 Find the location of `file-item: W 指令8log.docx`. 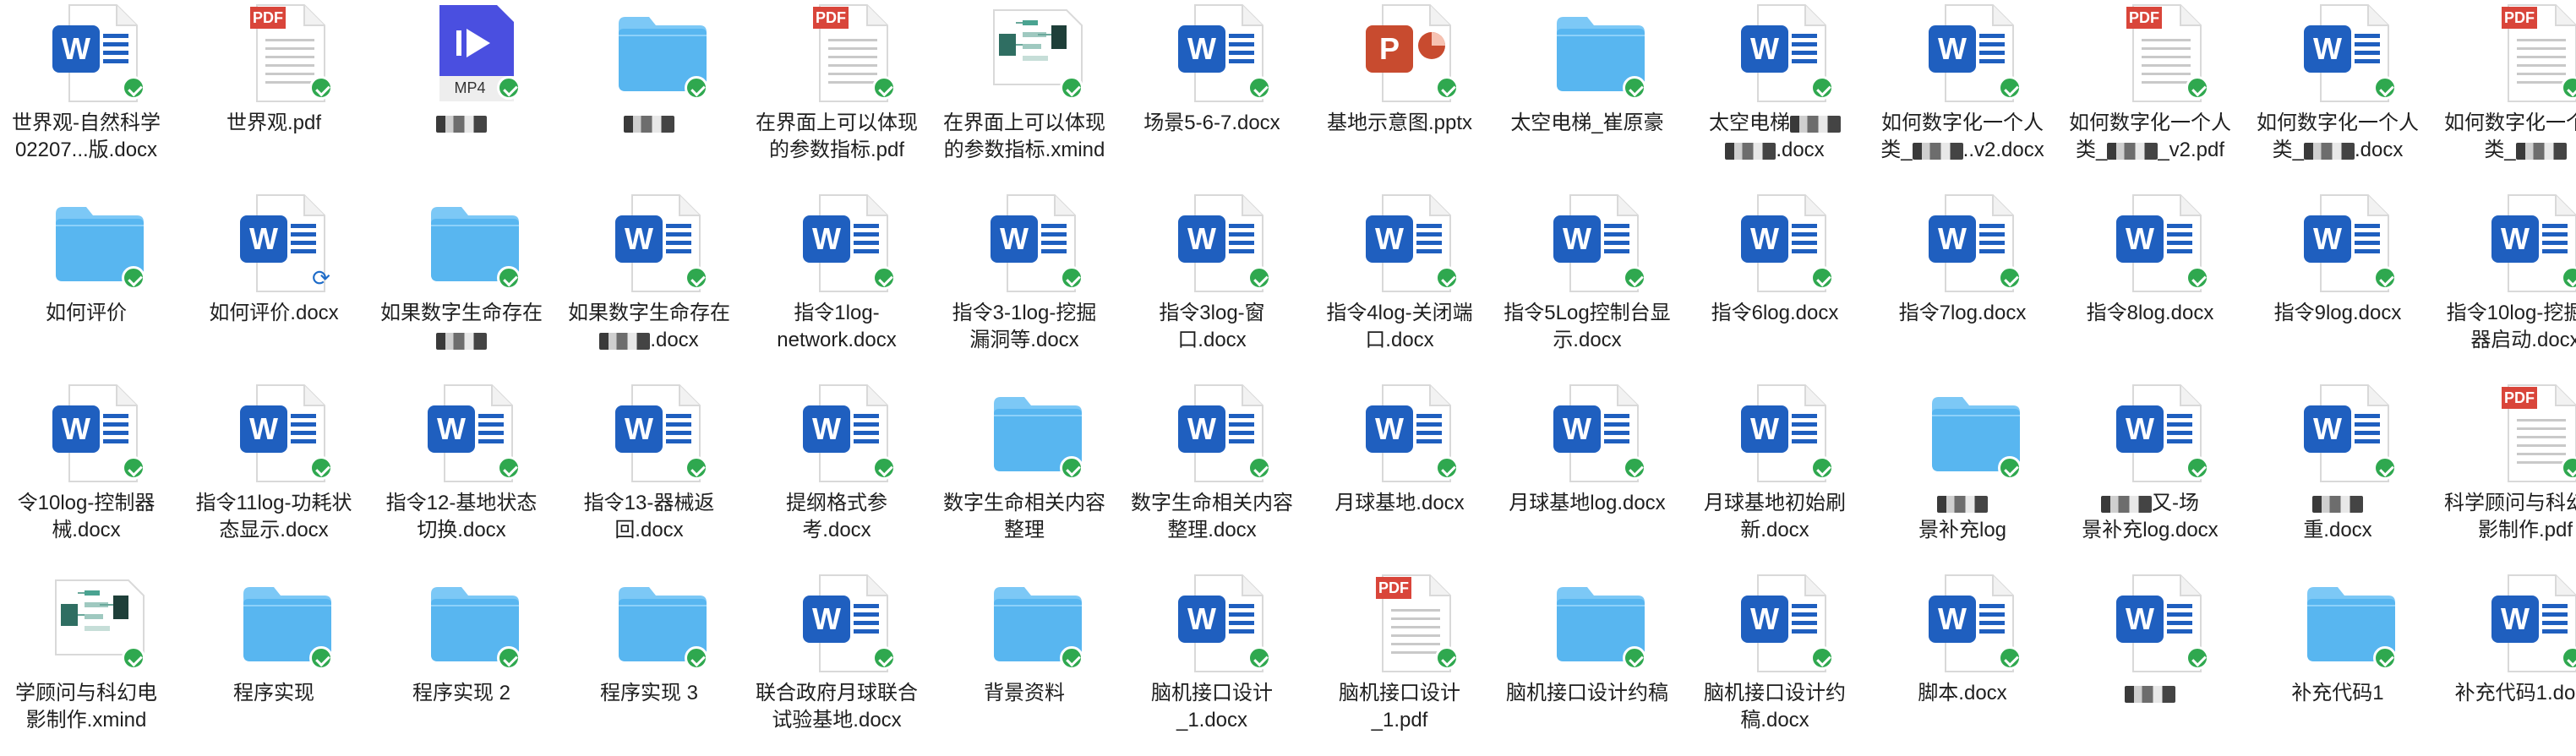

file-item: W 指令8log.docx is located at coordinates (2150, 283).